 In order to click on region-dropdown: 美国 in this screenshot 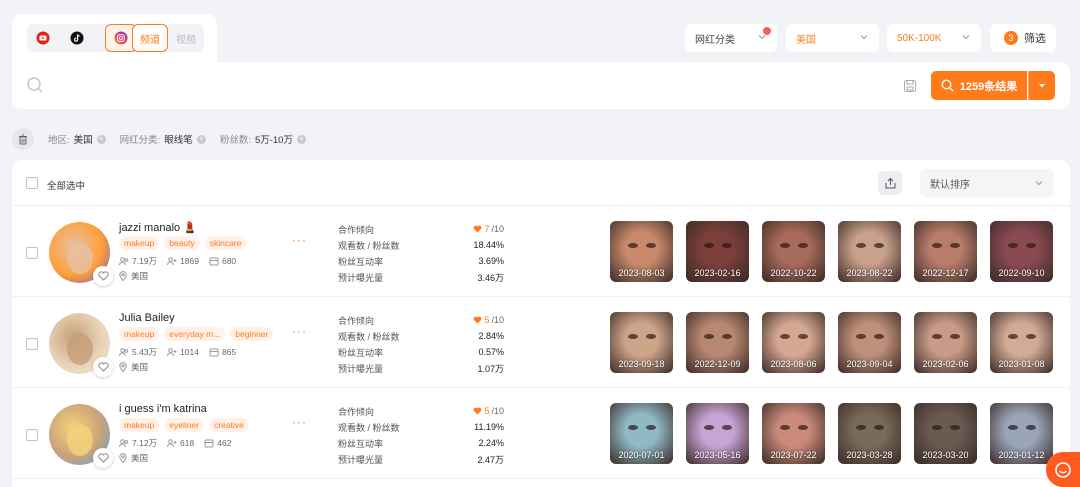, I will do `click(832, 38)`.